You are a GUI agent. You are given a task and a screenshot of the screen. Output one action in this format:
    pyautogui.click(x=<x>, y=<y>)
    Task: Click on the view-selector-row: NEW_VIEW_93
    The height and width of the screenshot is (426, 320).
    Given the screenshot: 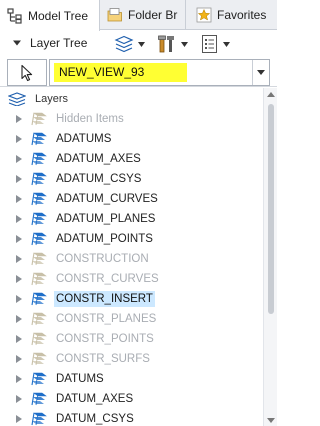 What is the action you would take?
    pyautogui.click(x=138, y=72)
    